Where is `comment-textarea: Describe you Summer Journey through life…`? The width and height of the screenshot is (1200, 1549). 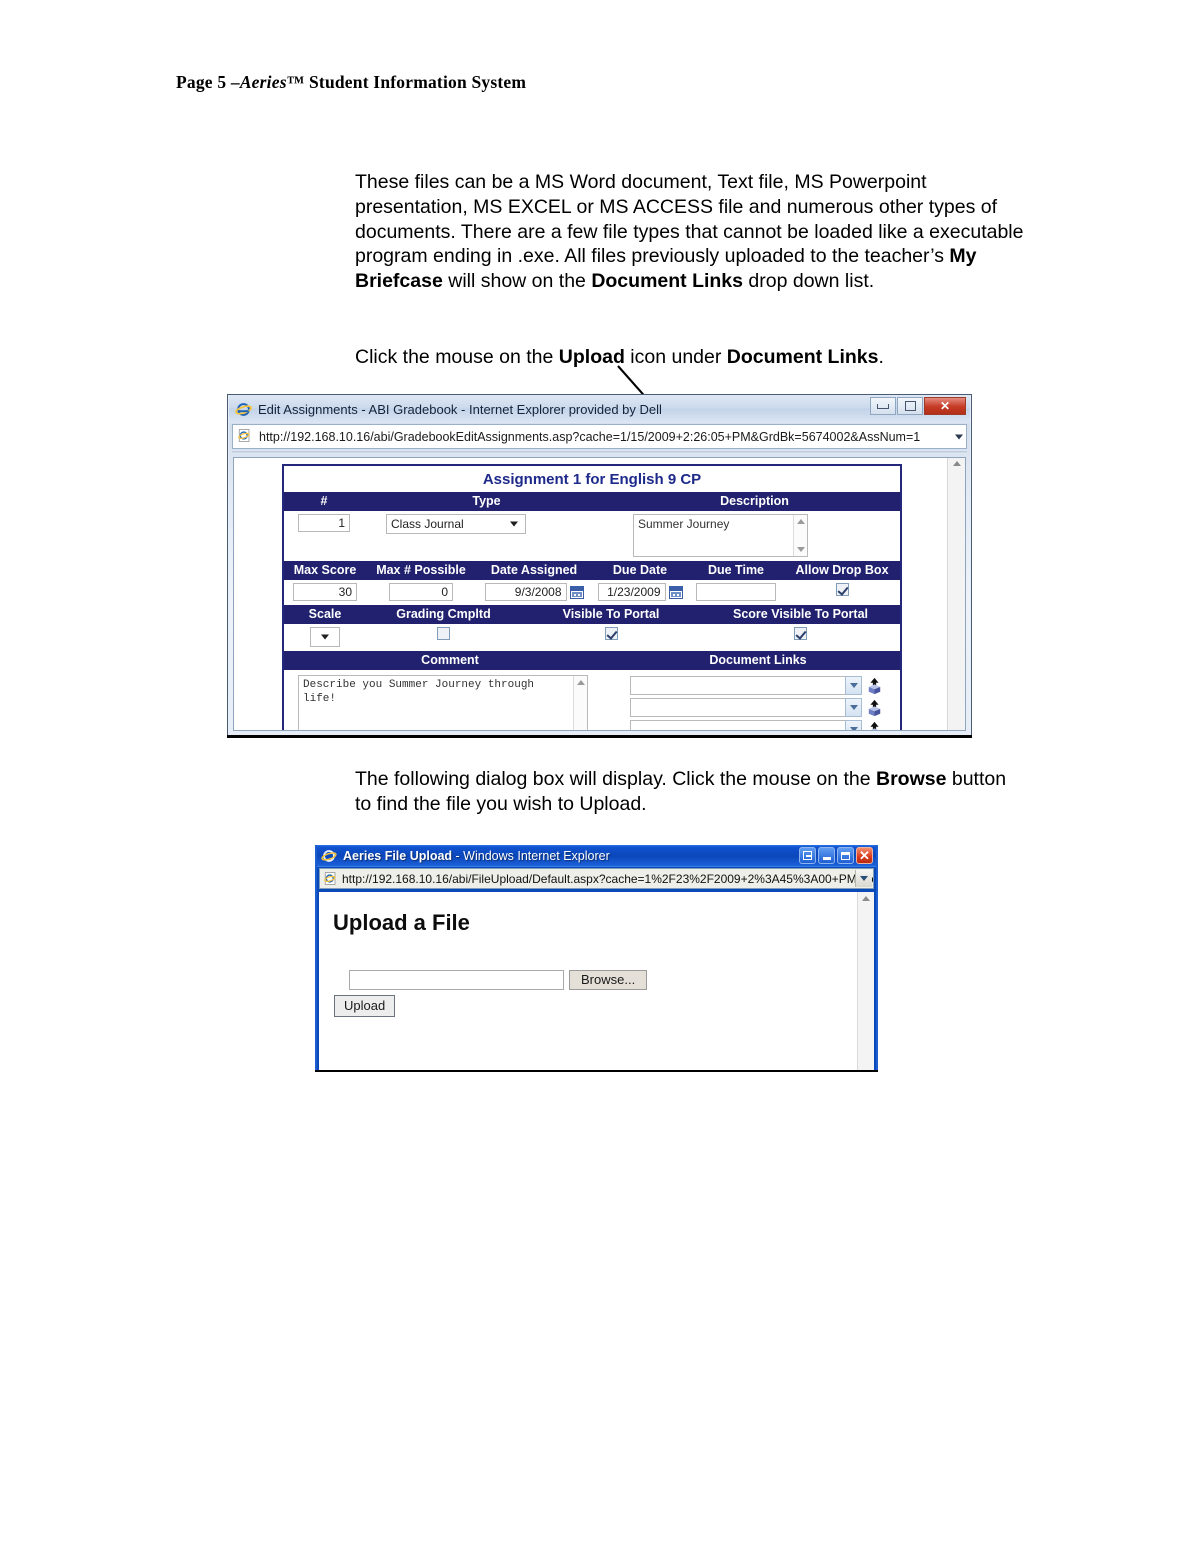 comment-textarea: Describe you Summer Journey through life… is located at coordinates (443, 702).